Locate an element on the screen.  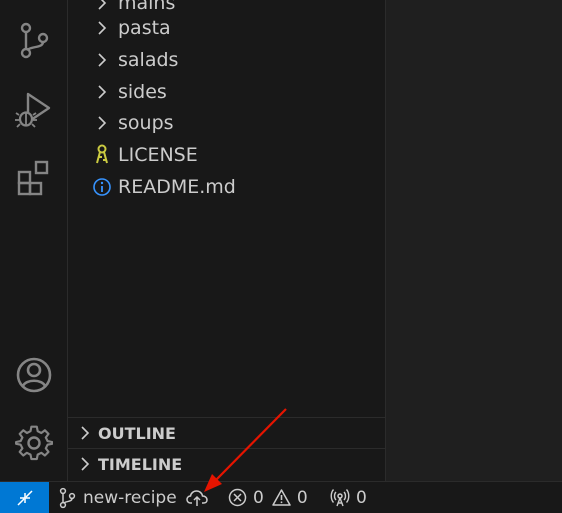
tree-item-label: pasta is located at coordinates (144, 28).